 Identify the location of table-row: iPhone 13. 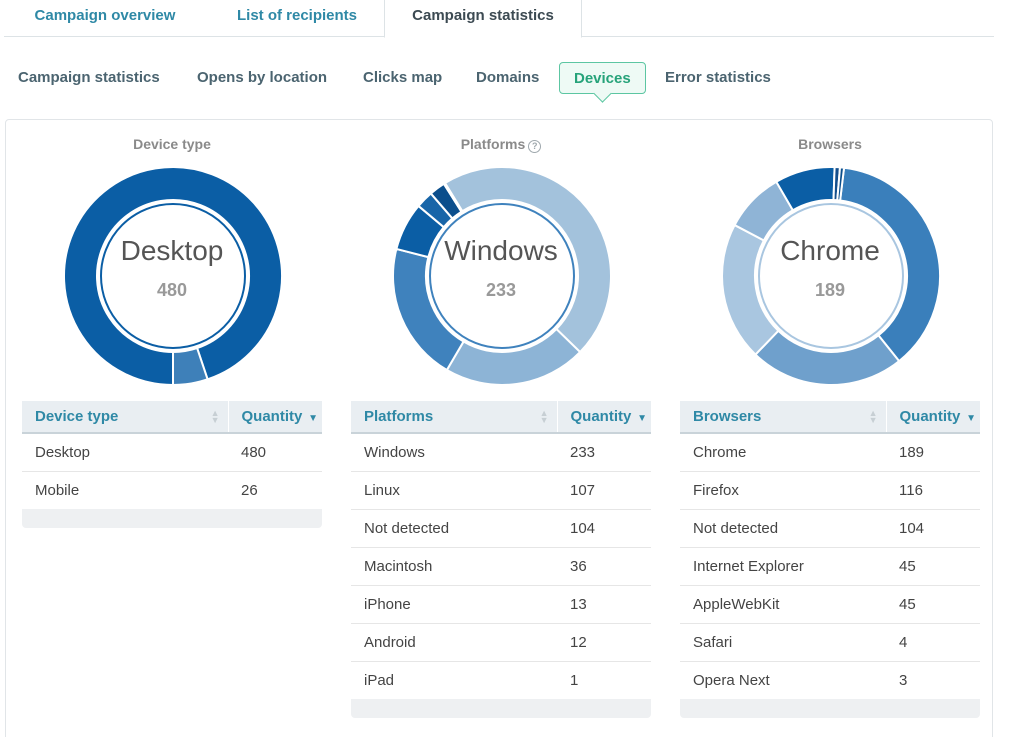
(501, 604).